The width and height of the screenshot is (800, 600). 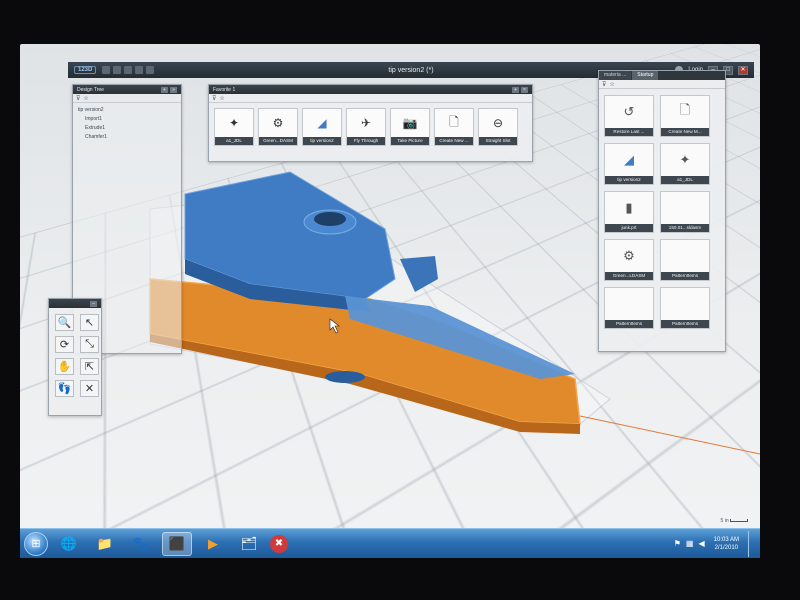 What do you see at coordinates (724, 521) in the screenshot?
I see `scale-label: 5 in` at bounding box center [724, 521].